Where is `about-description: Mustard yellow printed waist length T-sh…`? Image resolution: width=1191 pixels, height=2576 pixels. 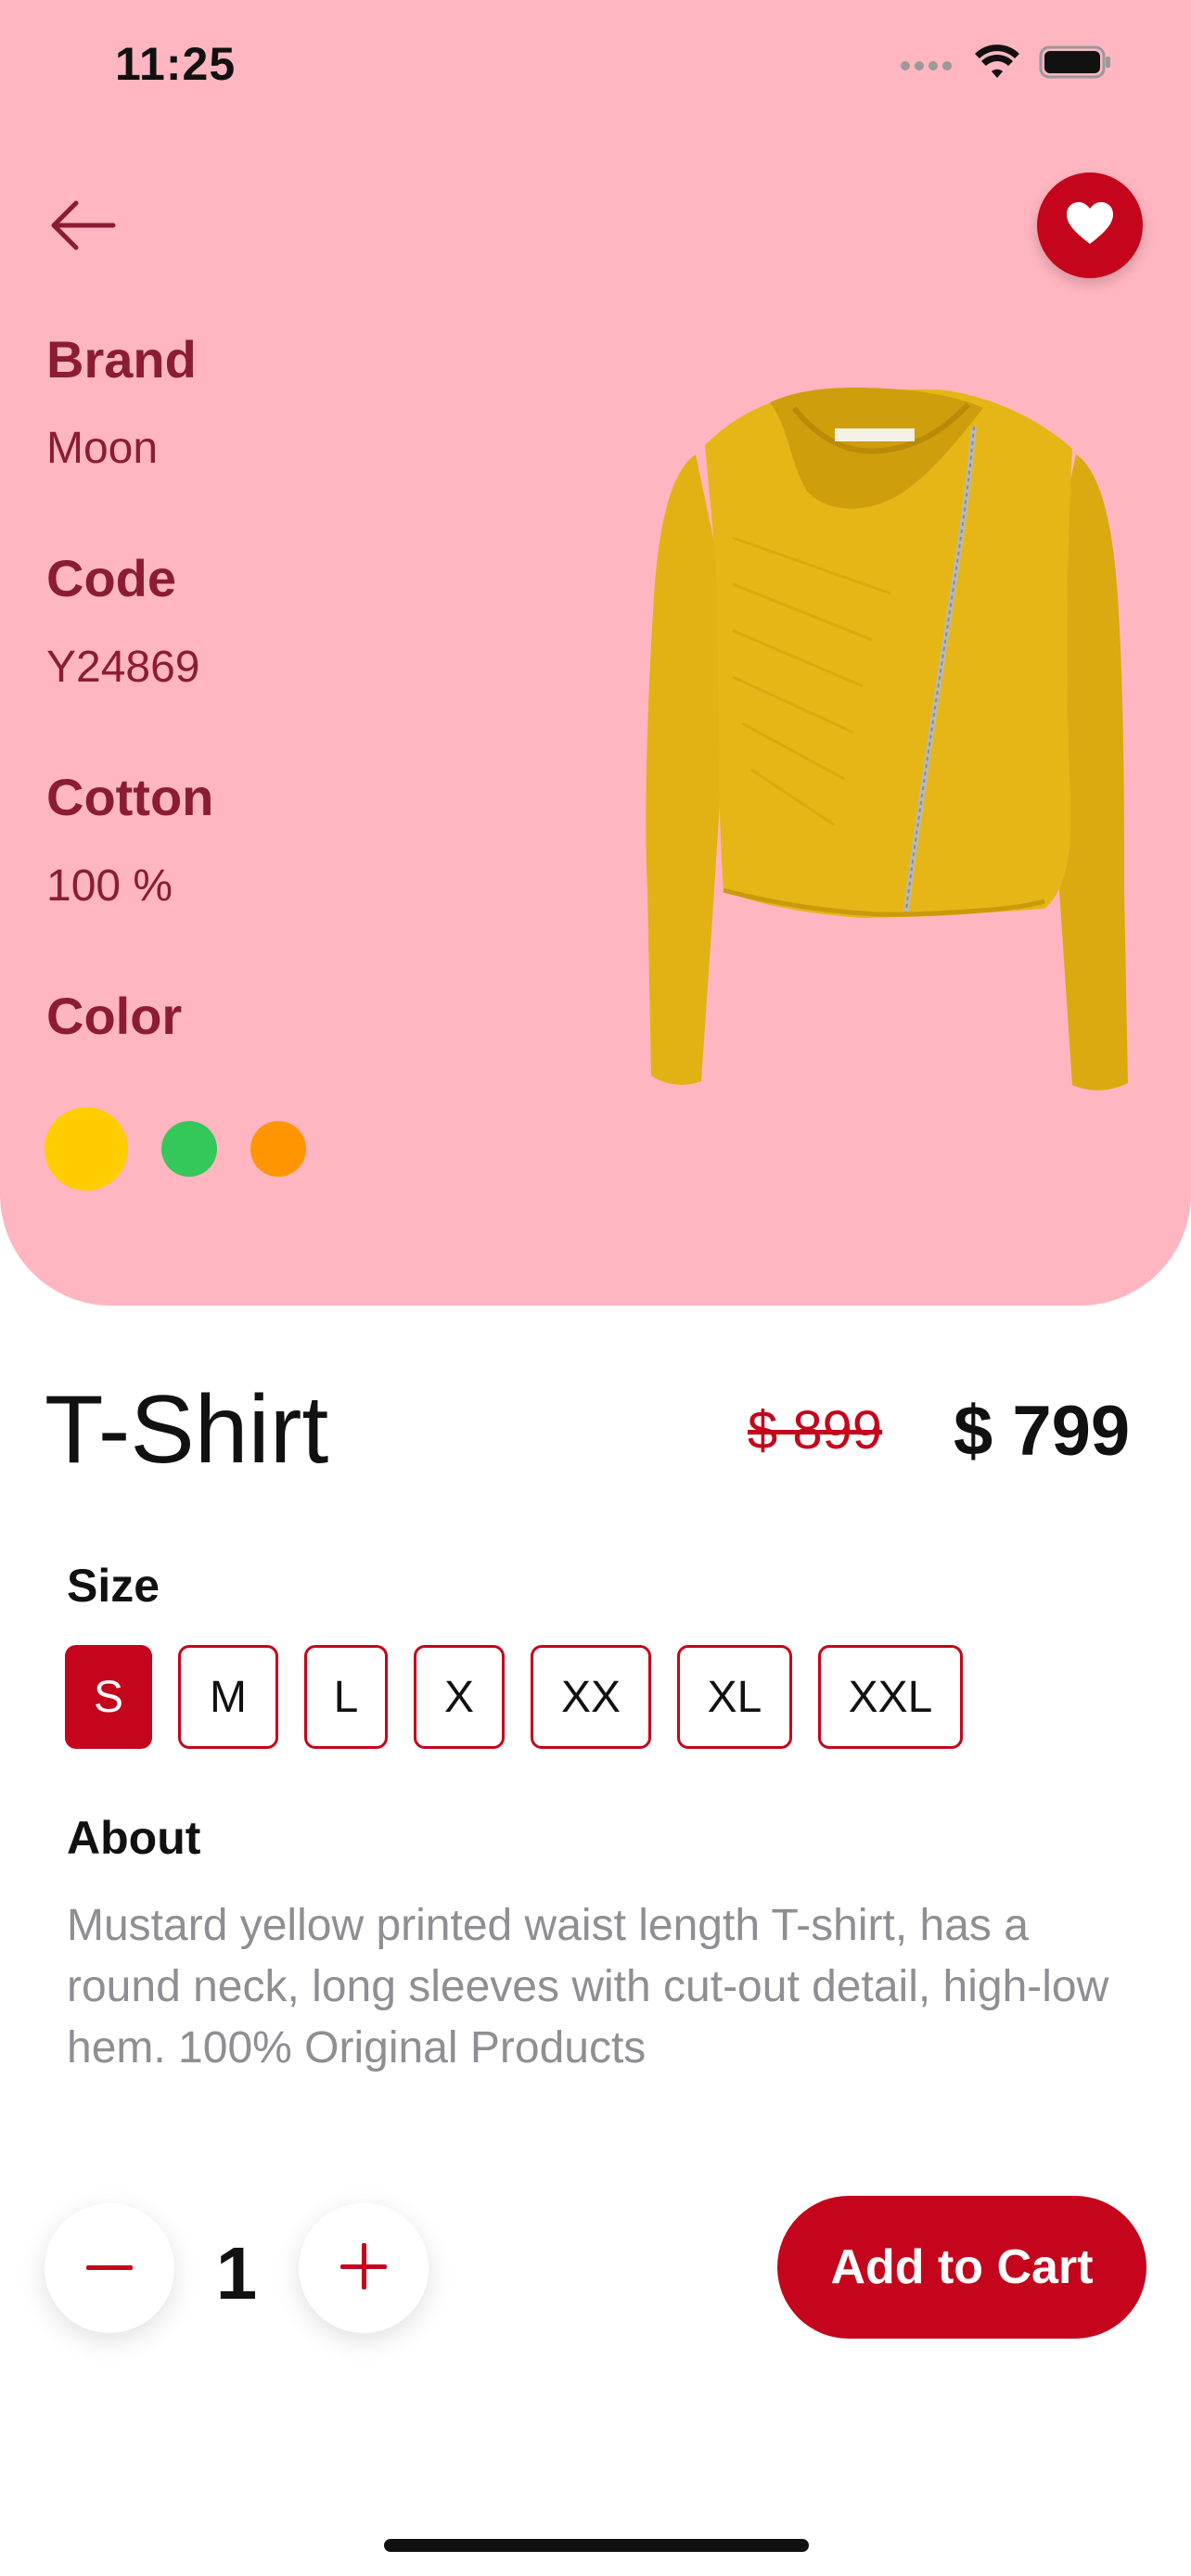
about-description: Mustard yellow printed waist length T-sh… is located at coordinates (588, 1986).